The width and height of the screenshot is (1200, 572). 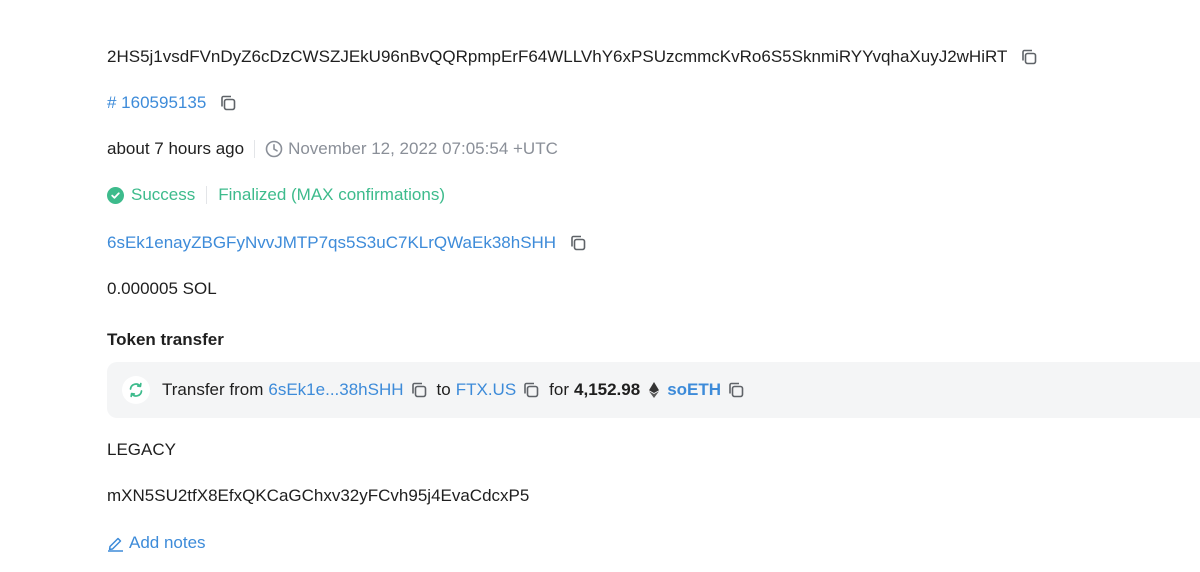 What do you see at coordinates (167, 542) in the screenshot?
I see `add-notes-label: Add notes` at bounding box center [167, 542].